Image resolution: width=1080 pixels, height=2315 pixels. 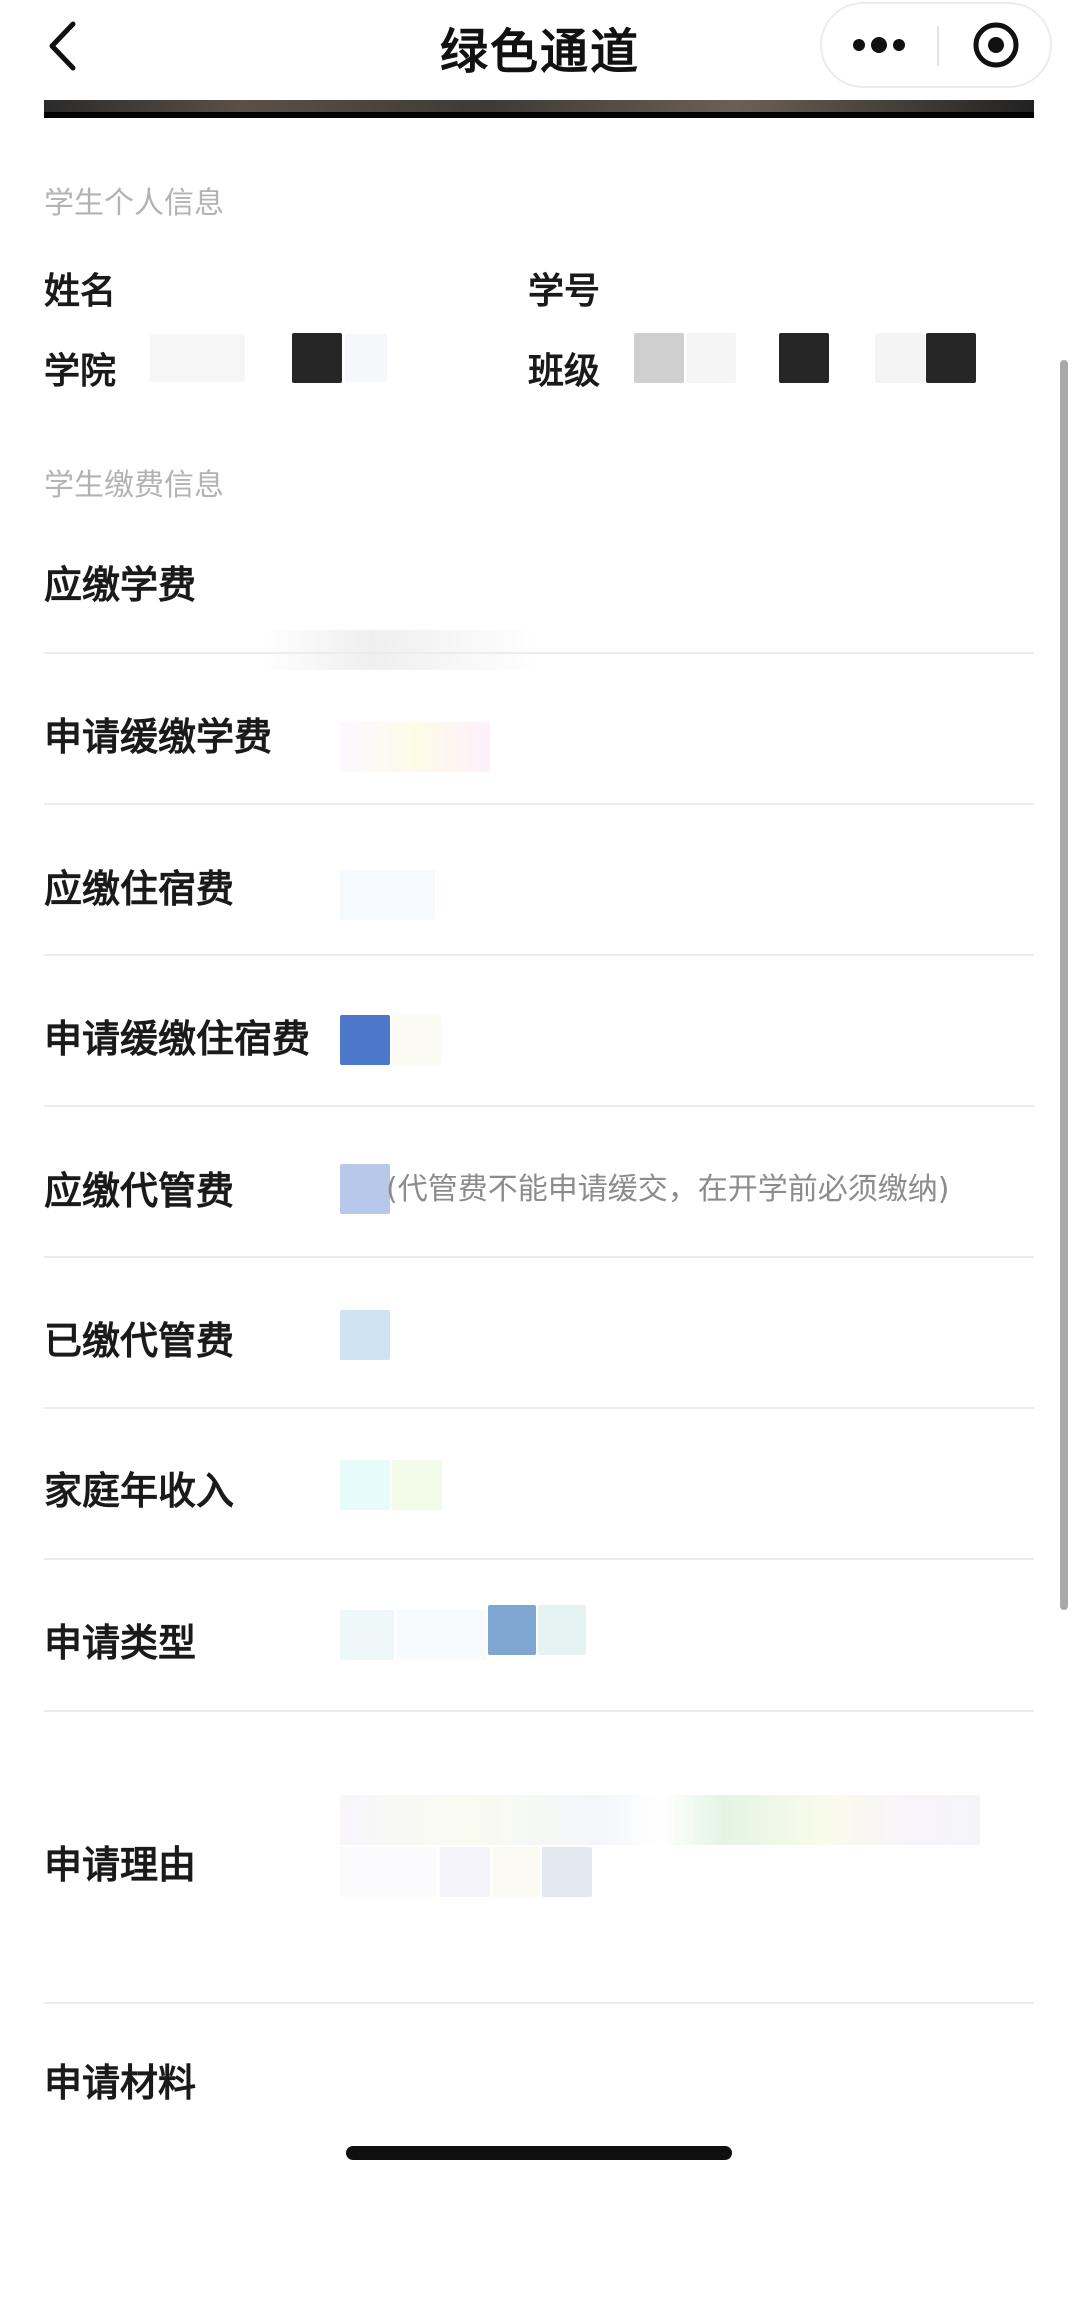 What do you see at coordinates (400, 650) in the screenshot?
I see `tuition-due-value-redacted` at bounding box center [400, 650].